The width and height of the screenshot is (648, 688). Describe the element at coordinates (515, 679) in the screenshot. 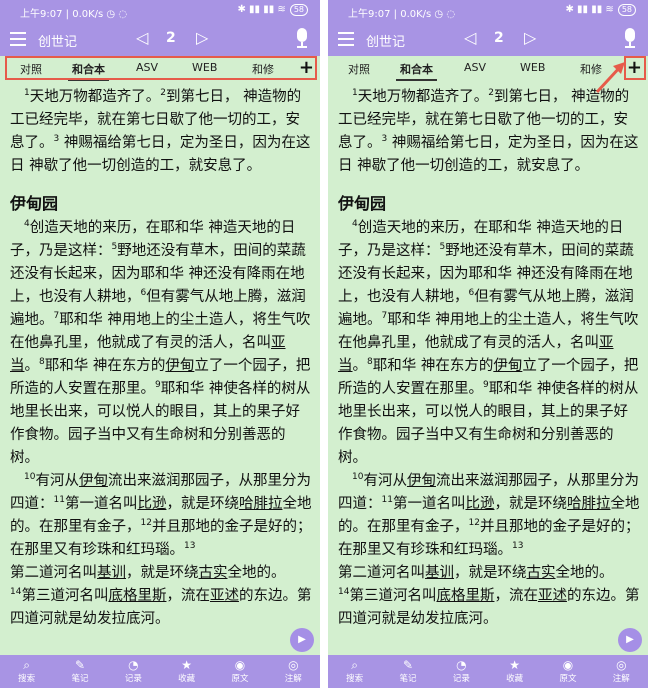

I see `nav-label: 收藏` at that location.